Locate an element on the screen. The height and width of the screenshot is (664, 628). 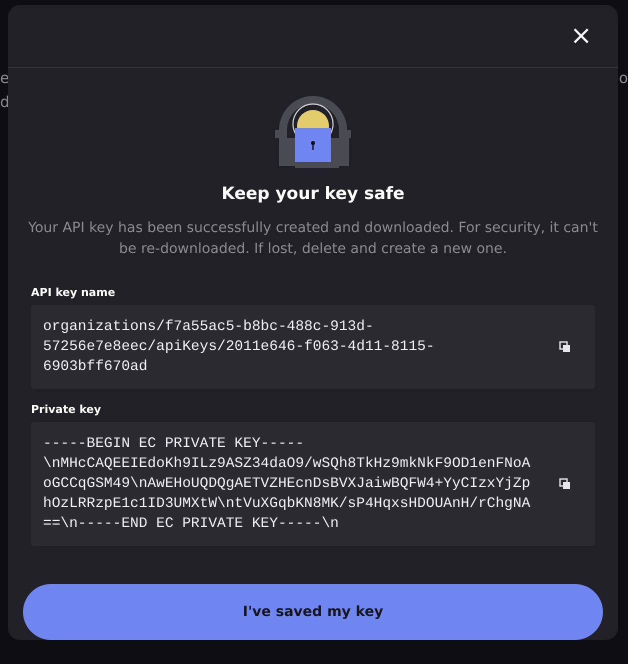
close-button: × is located at coordinates (581, 36).